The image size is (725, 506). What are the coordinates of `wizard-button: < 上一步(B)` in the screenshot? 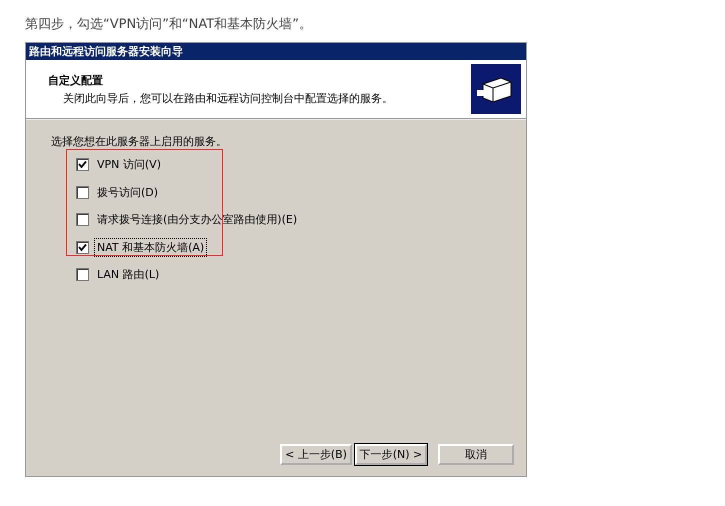 It's located at (316, 454).